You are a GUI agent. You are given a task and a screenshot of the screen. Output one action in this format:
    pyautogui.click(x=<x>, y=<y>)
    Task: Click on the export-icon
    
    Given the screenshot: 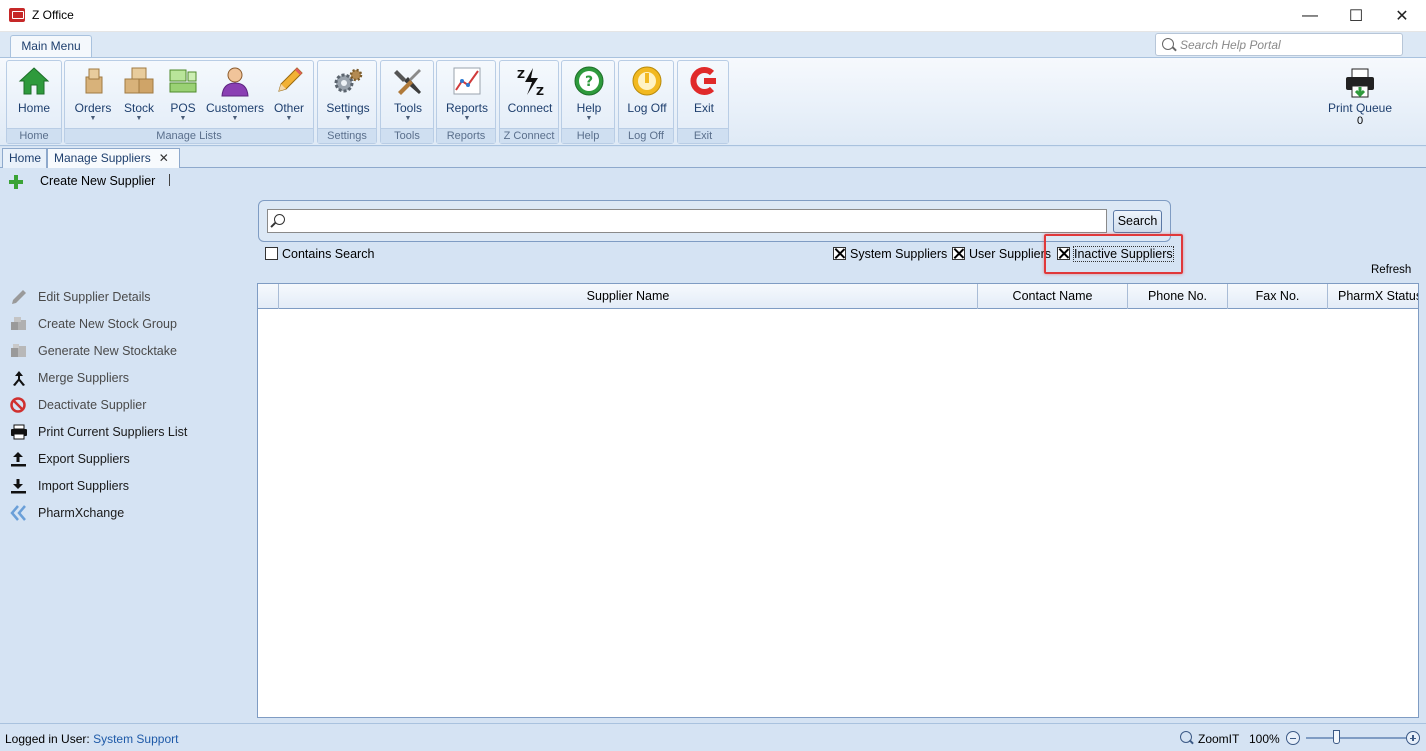 What is the action you would take?
    pyautogui.click(x=19, y=459)
    